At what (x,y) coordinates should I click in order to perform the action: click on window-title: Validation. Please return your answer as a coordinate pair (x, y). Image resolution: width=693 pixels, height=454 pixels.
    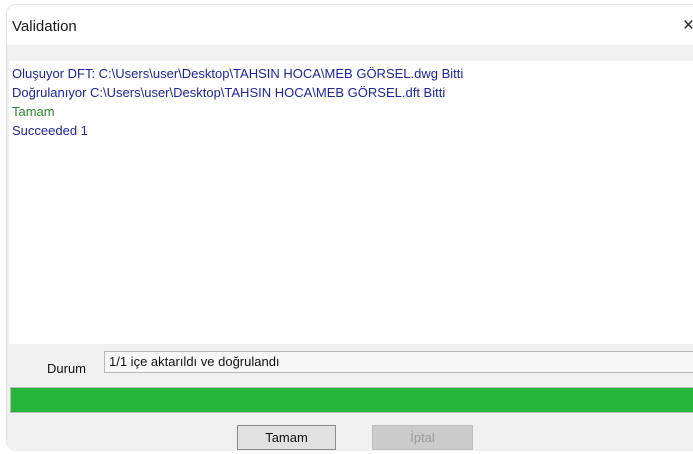
    Looking at the image, I should click on (44, 26).